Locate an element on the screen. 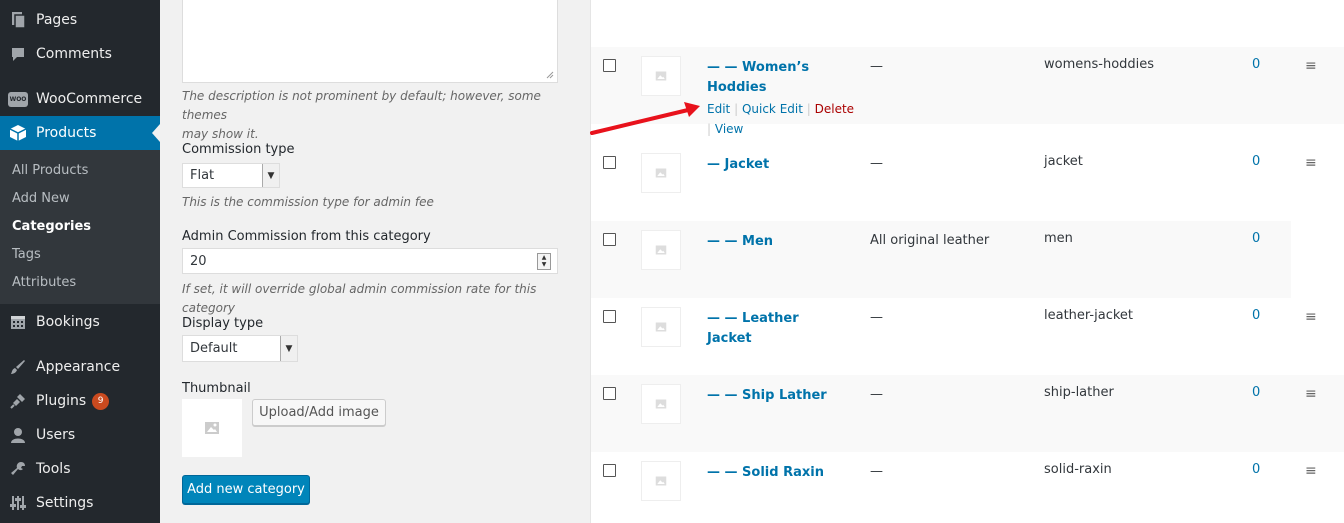 The width and height of the screenshot is (1344, 523). add-new-category-button: Add new category is located at coordinates (246, 489).